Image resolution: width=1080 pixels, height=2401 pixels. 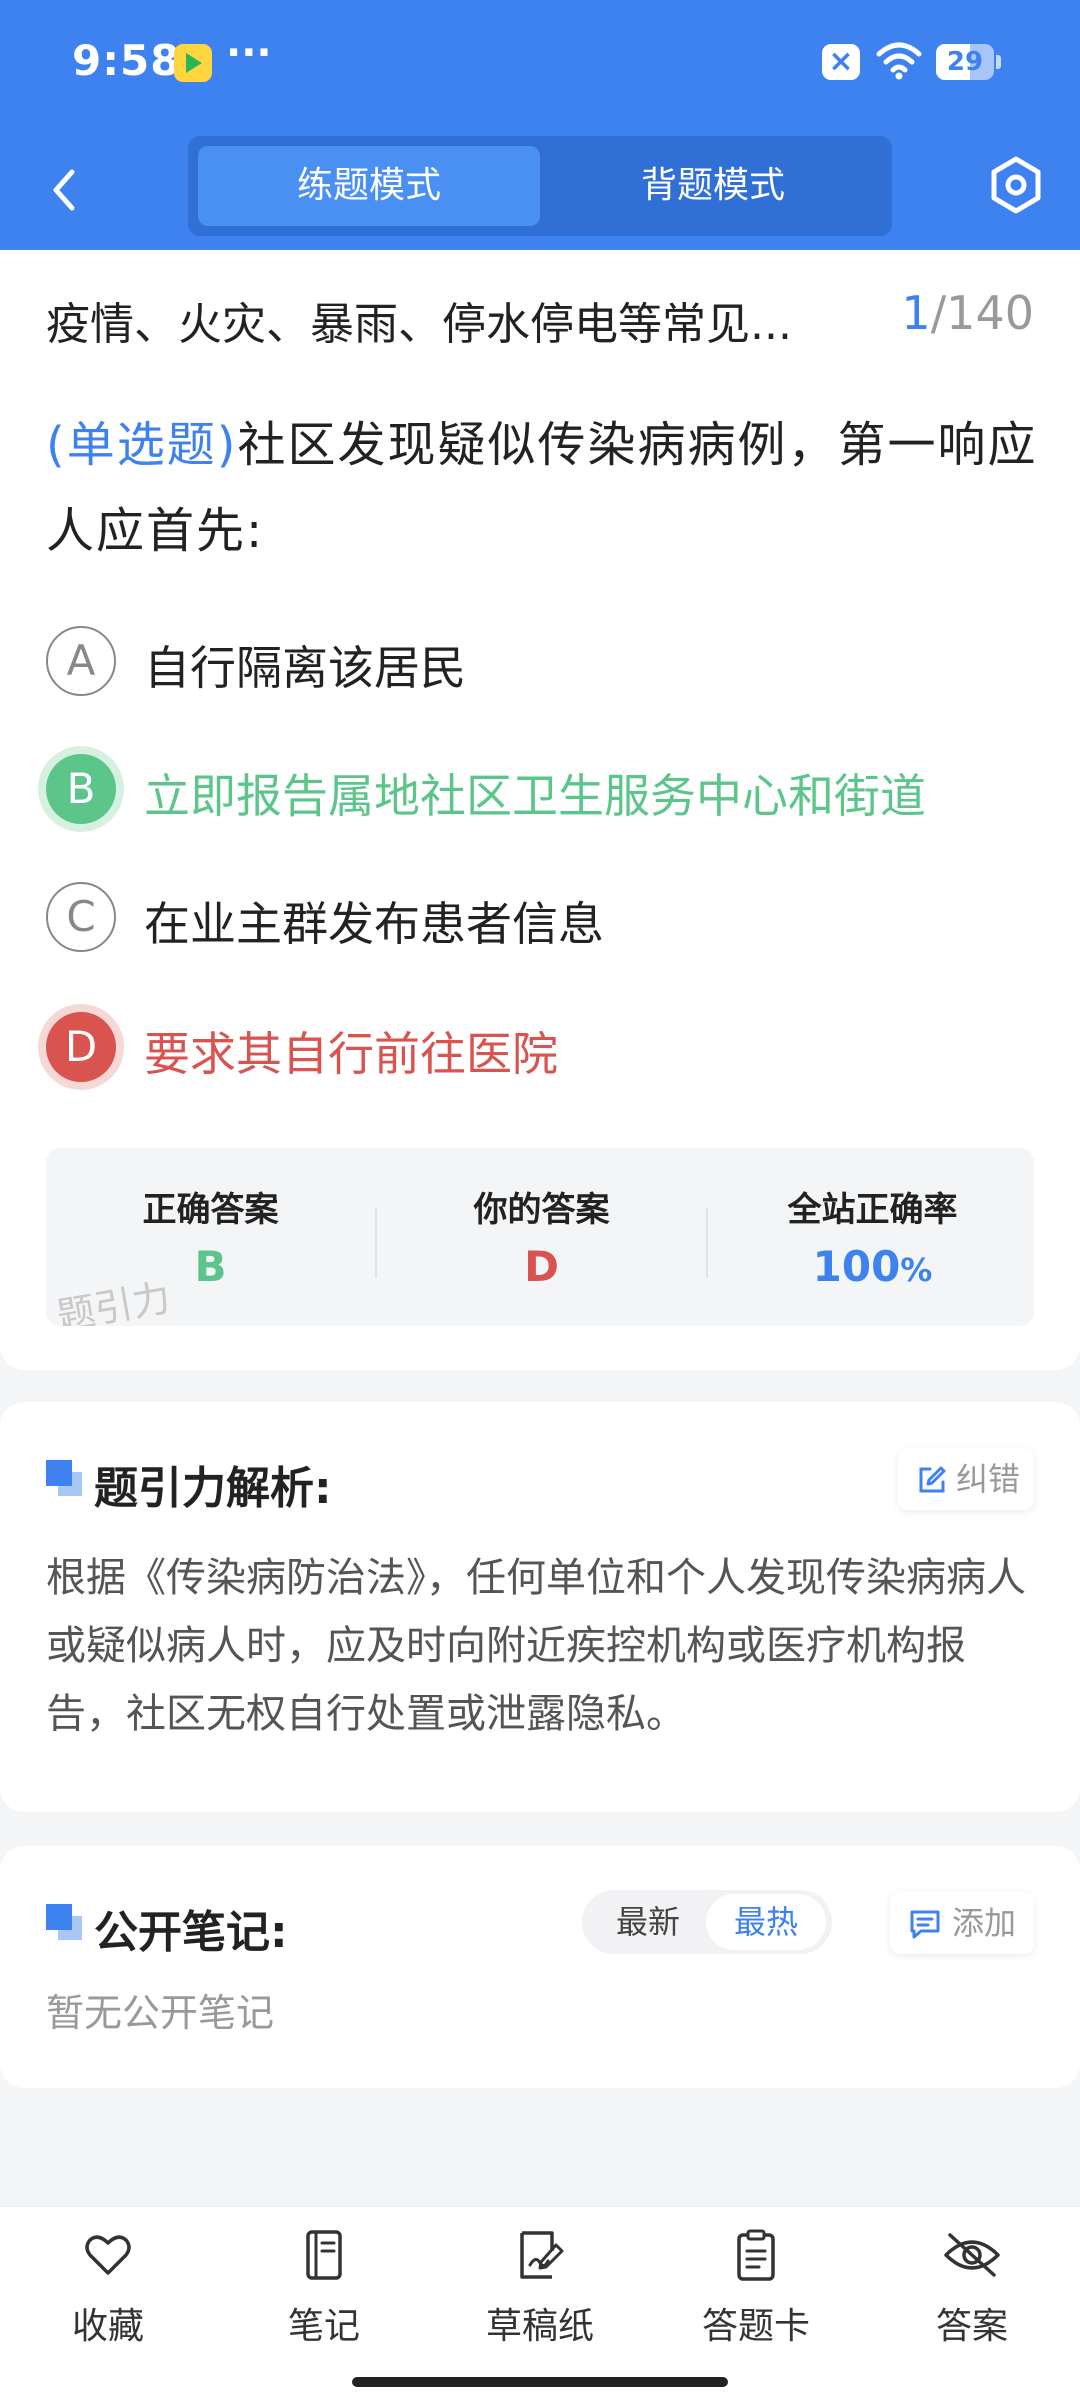 I want to click on battery-icon: 29, so click(x=968, y=62).